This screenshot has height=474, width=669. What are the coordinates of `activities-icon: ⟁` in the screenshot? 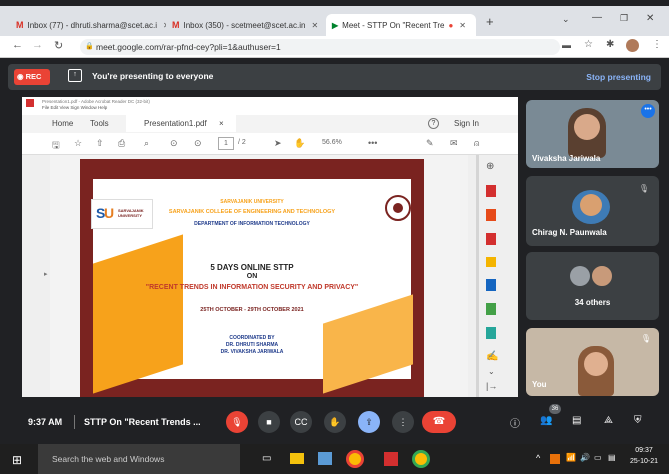 It's located at (608, 420).